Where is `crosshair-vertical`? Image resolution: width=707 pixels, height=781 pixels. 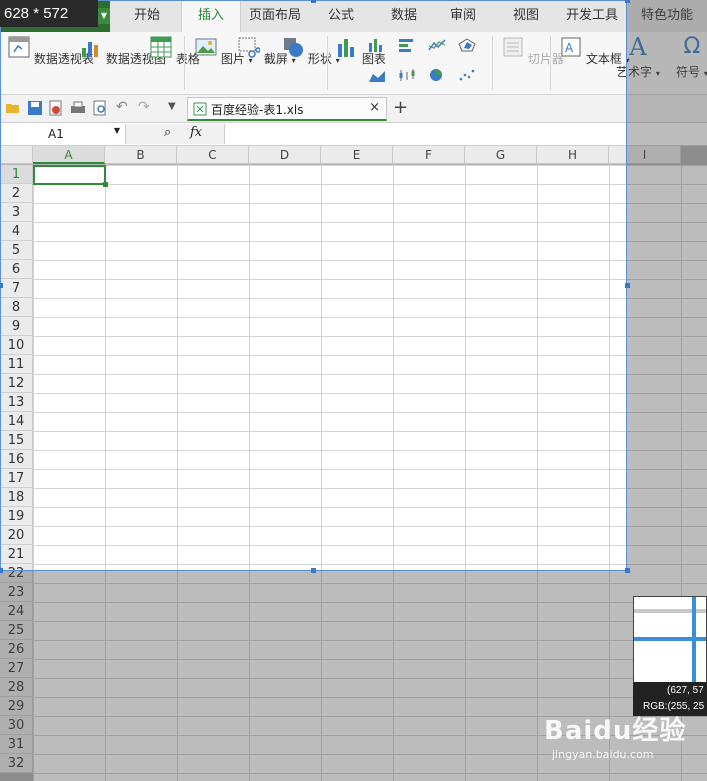 crosshair-vertical is located at coordinates (694, 640).